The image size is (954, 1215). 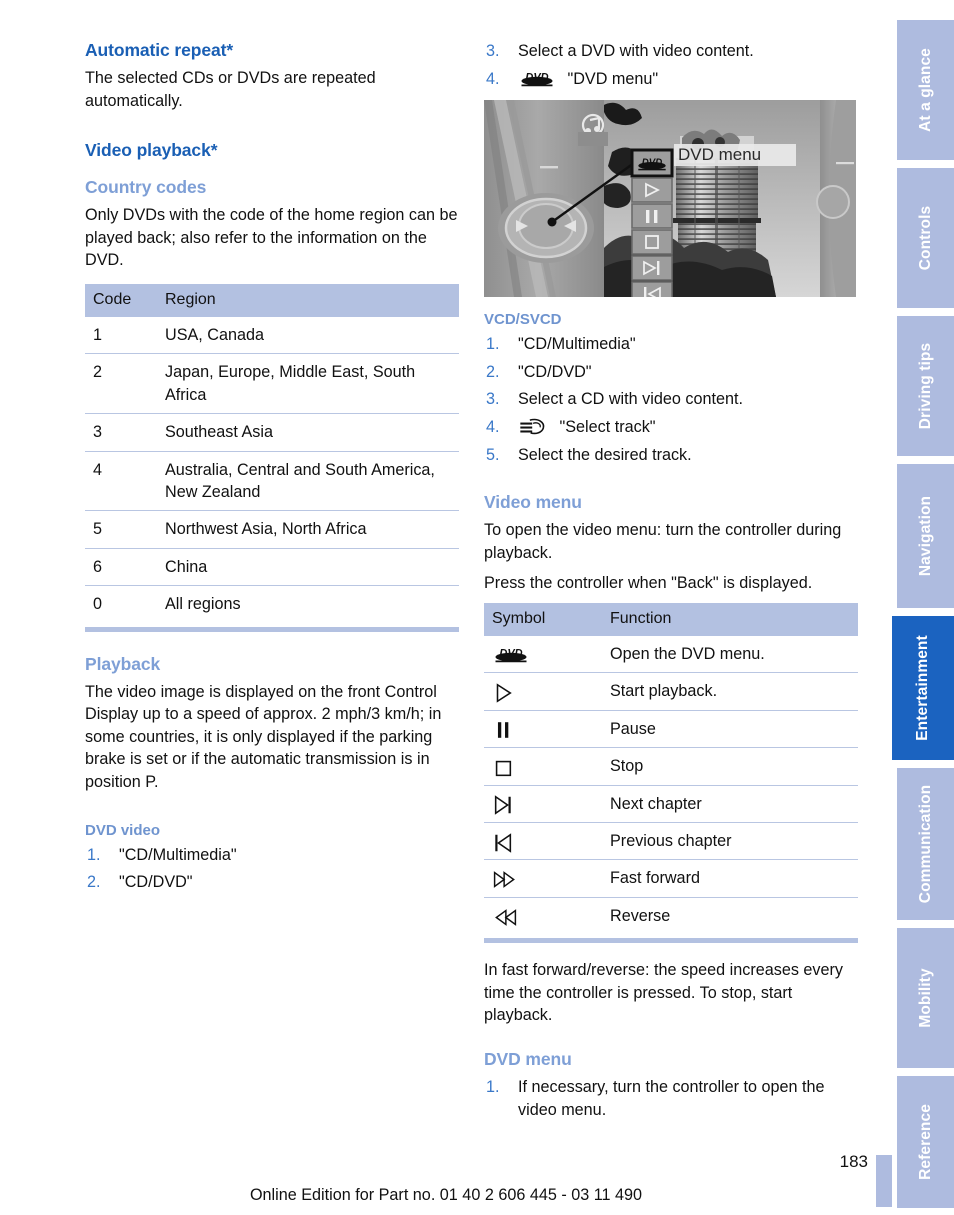 I want to click on previous-chapter-icon, so click(x=505, y=842).